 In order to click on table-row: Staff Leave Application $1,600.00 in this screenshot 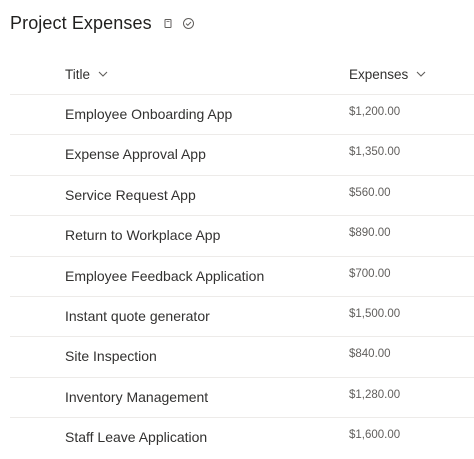, I will do `click(242, 438)`.